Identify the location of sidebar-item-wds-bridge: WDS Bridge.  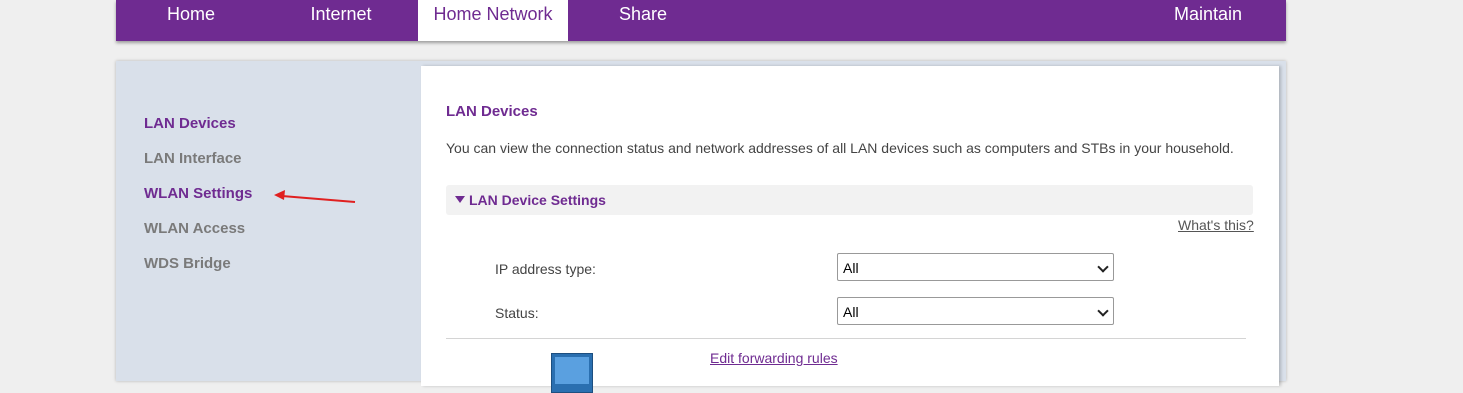
(187, 264).